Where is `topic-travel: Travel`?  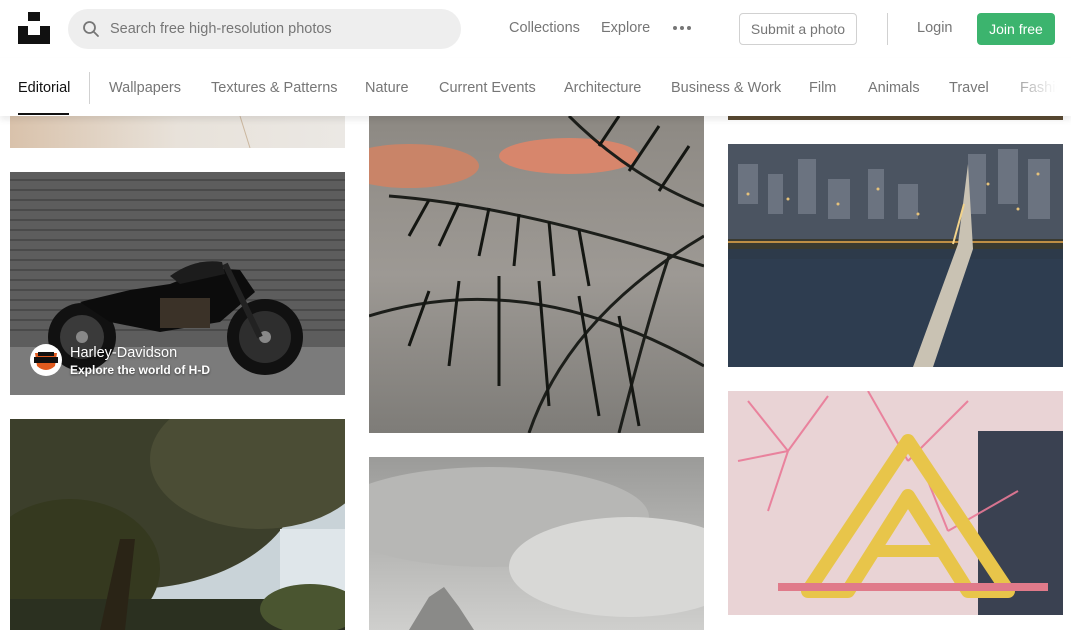
topic-travel: Travel is located at coordinates (969, 88).